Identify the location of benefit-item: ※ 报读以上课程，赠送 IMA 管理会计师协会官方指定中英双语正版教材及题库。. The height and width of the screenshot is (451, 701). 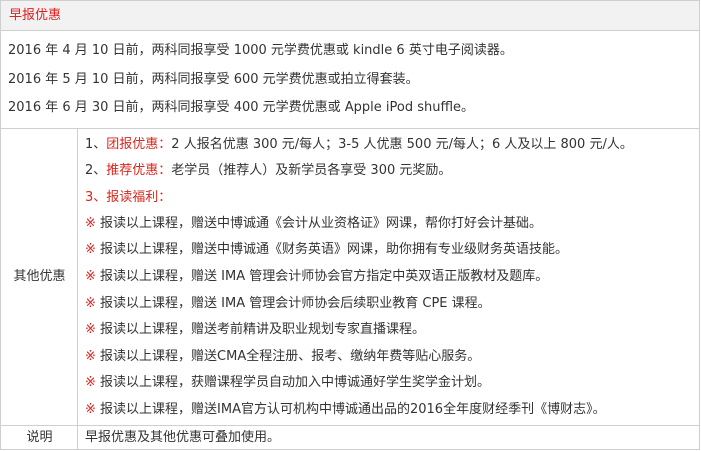
(316, 277).